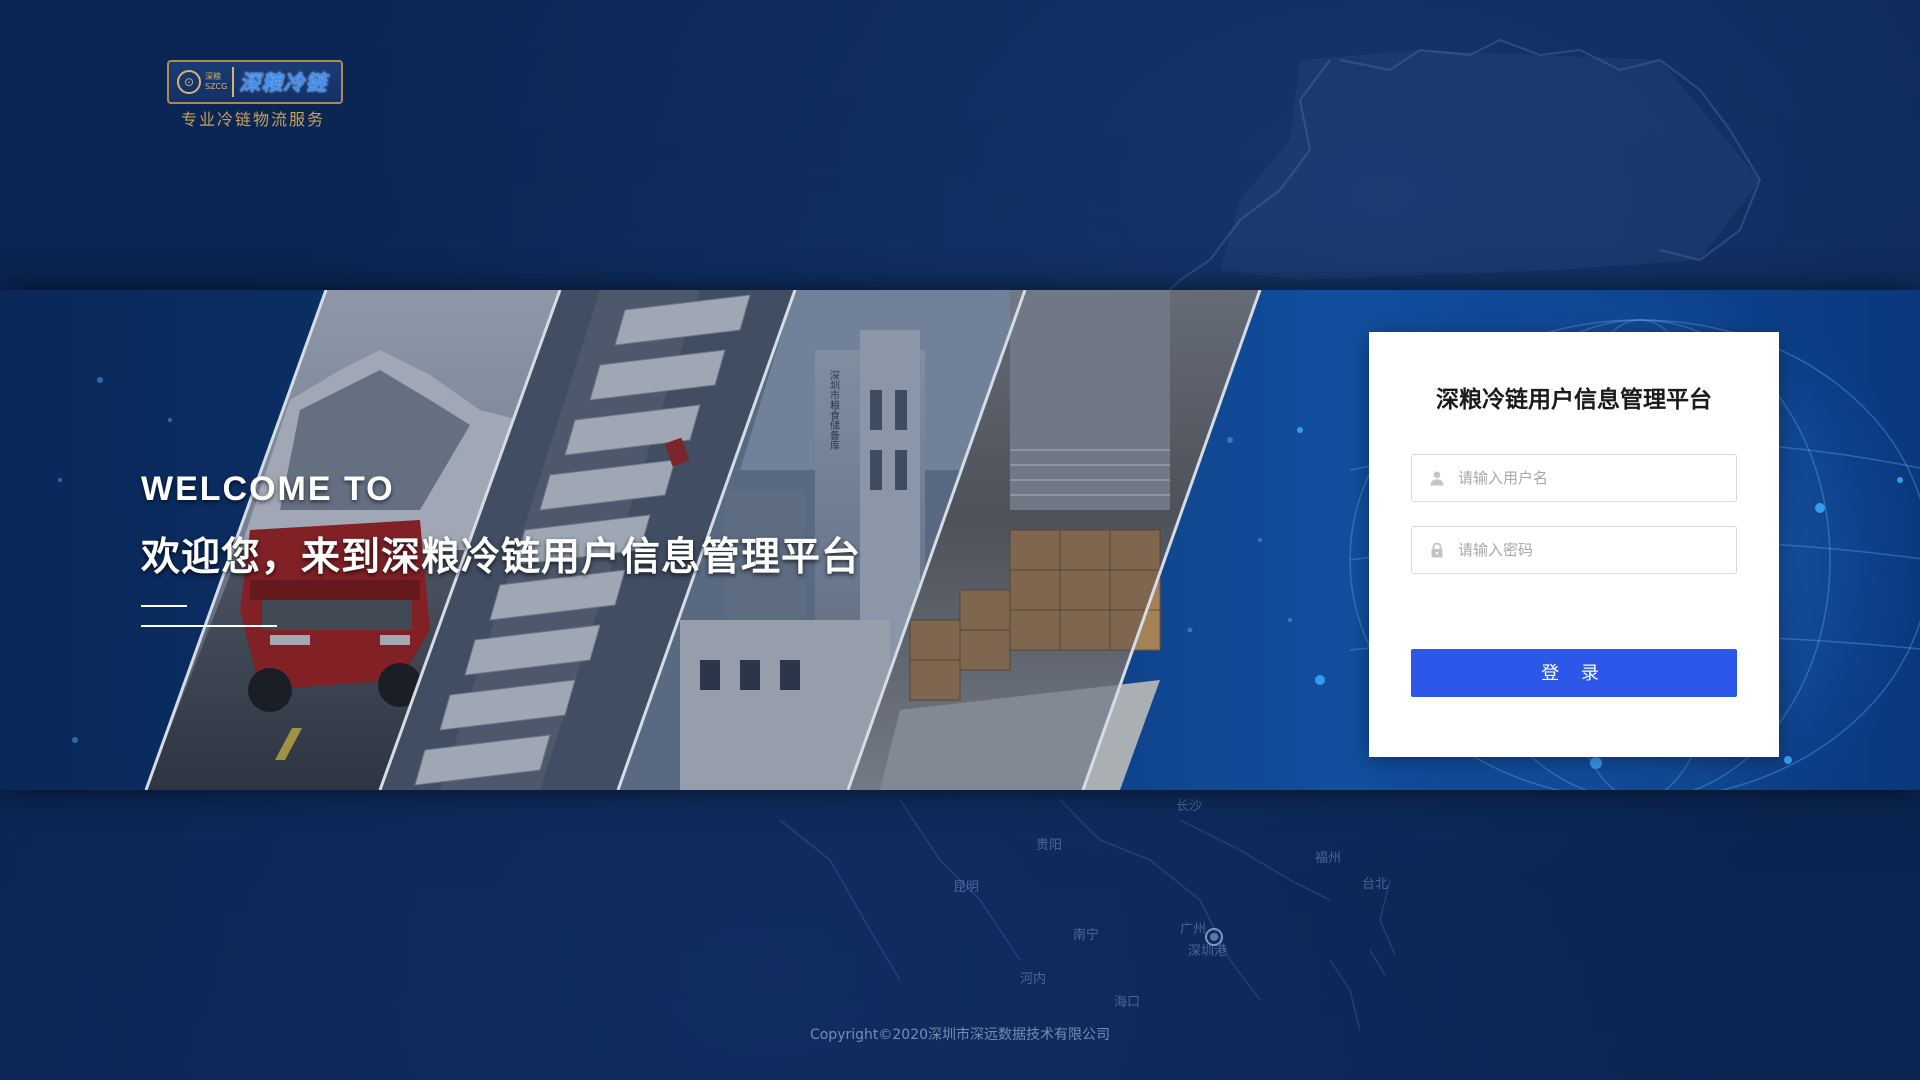 The image size is (1920, 1080). I want to click on map-label: 河内, so click(1033, 979).